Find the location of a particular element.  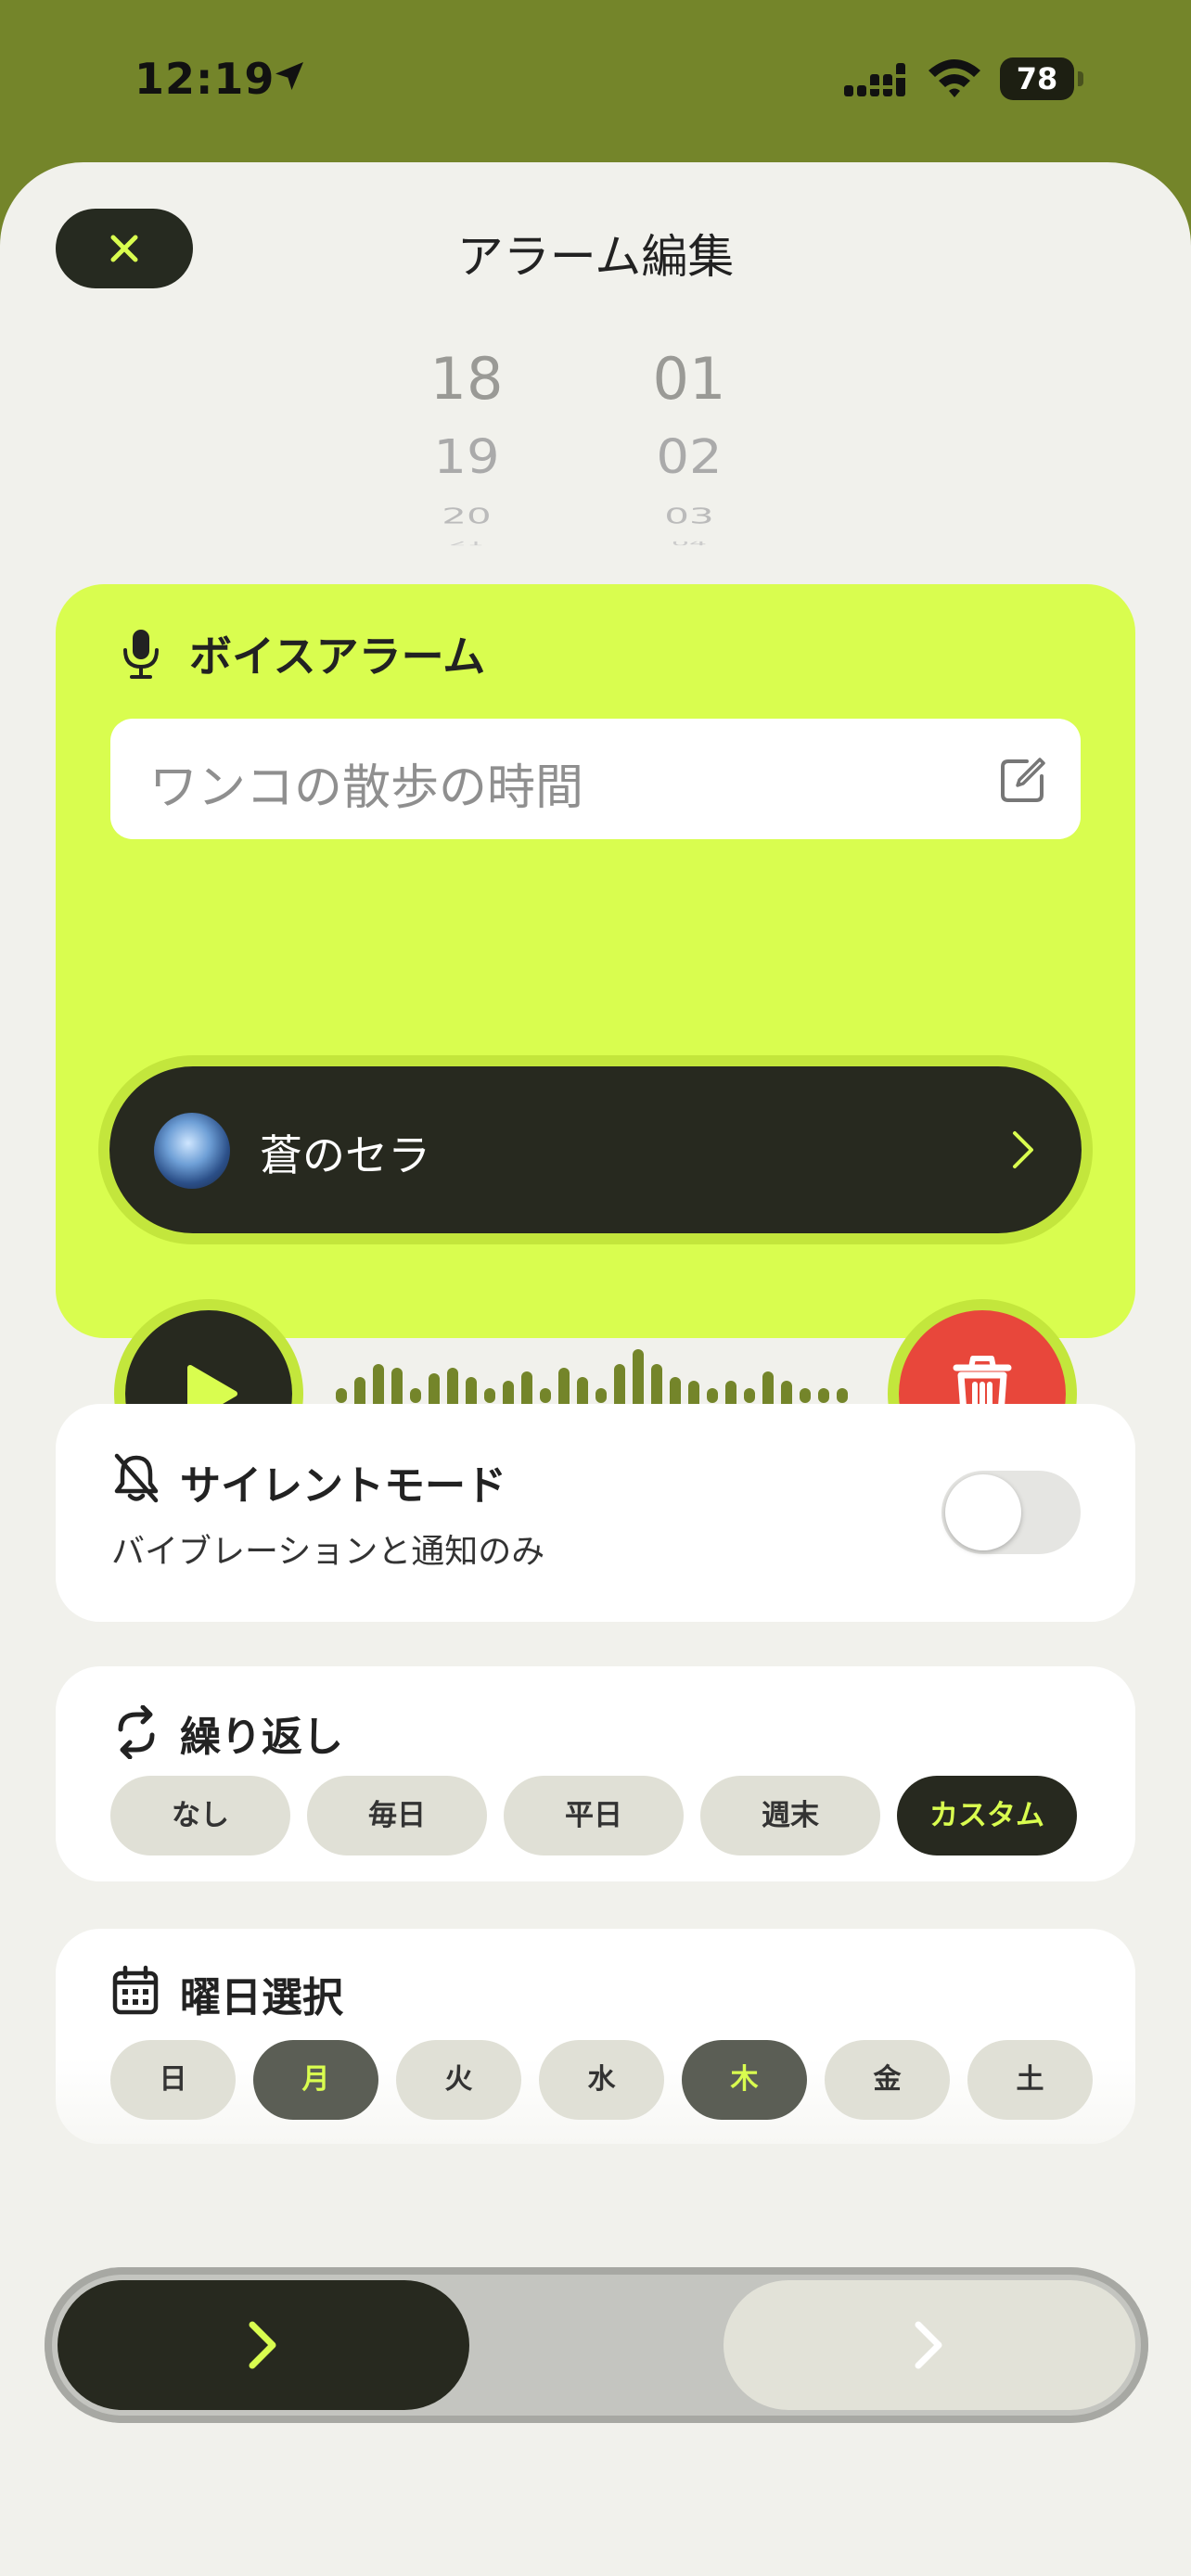

hour-option: 18 is located at coordinates (466, 379).